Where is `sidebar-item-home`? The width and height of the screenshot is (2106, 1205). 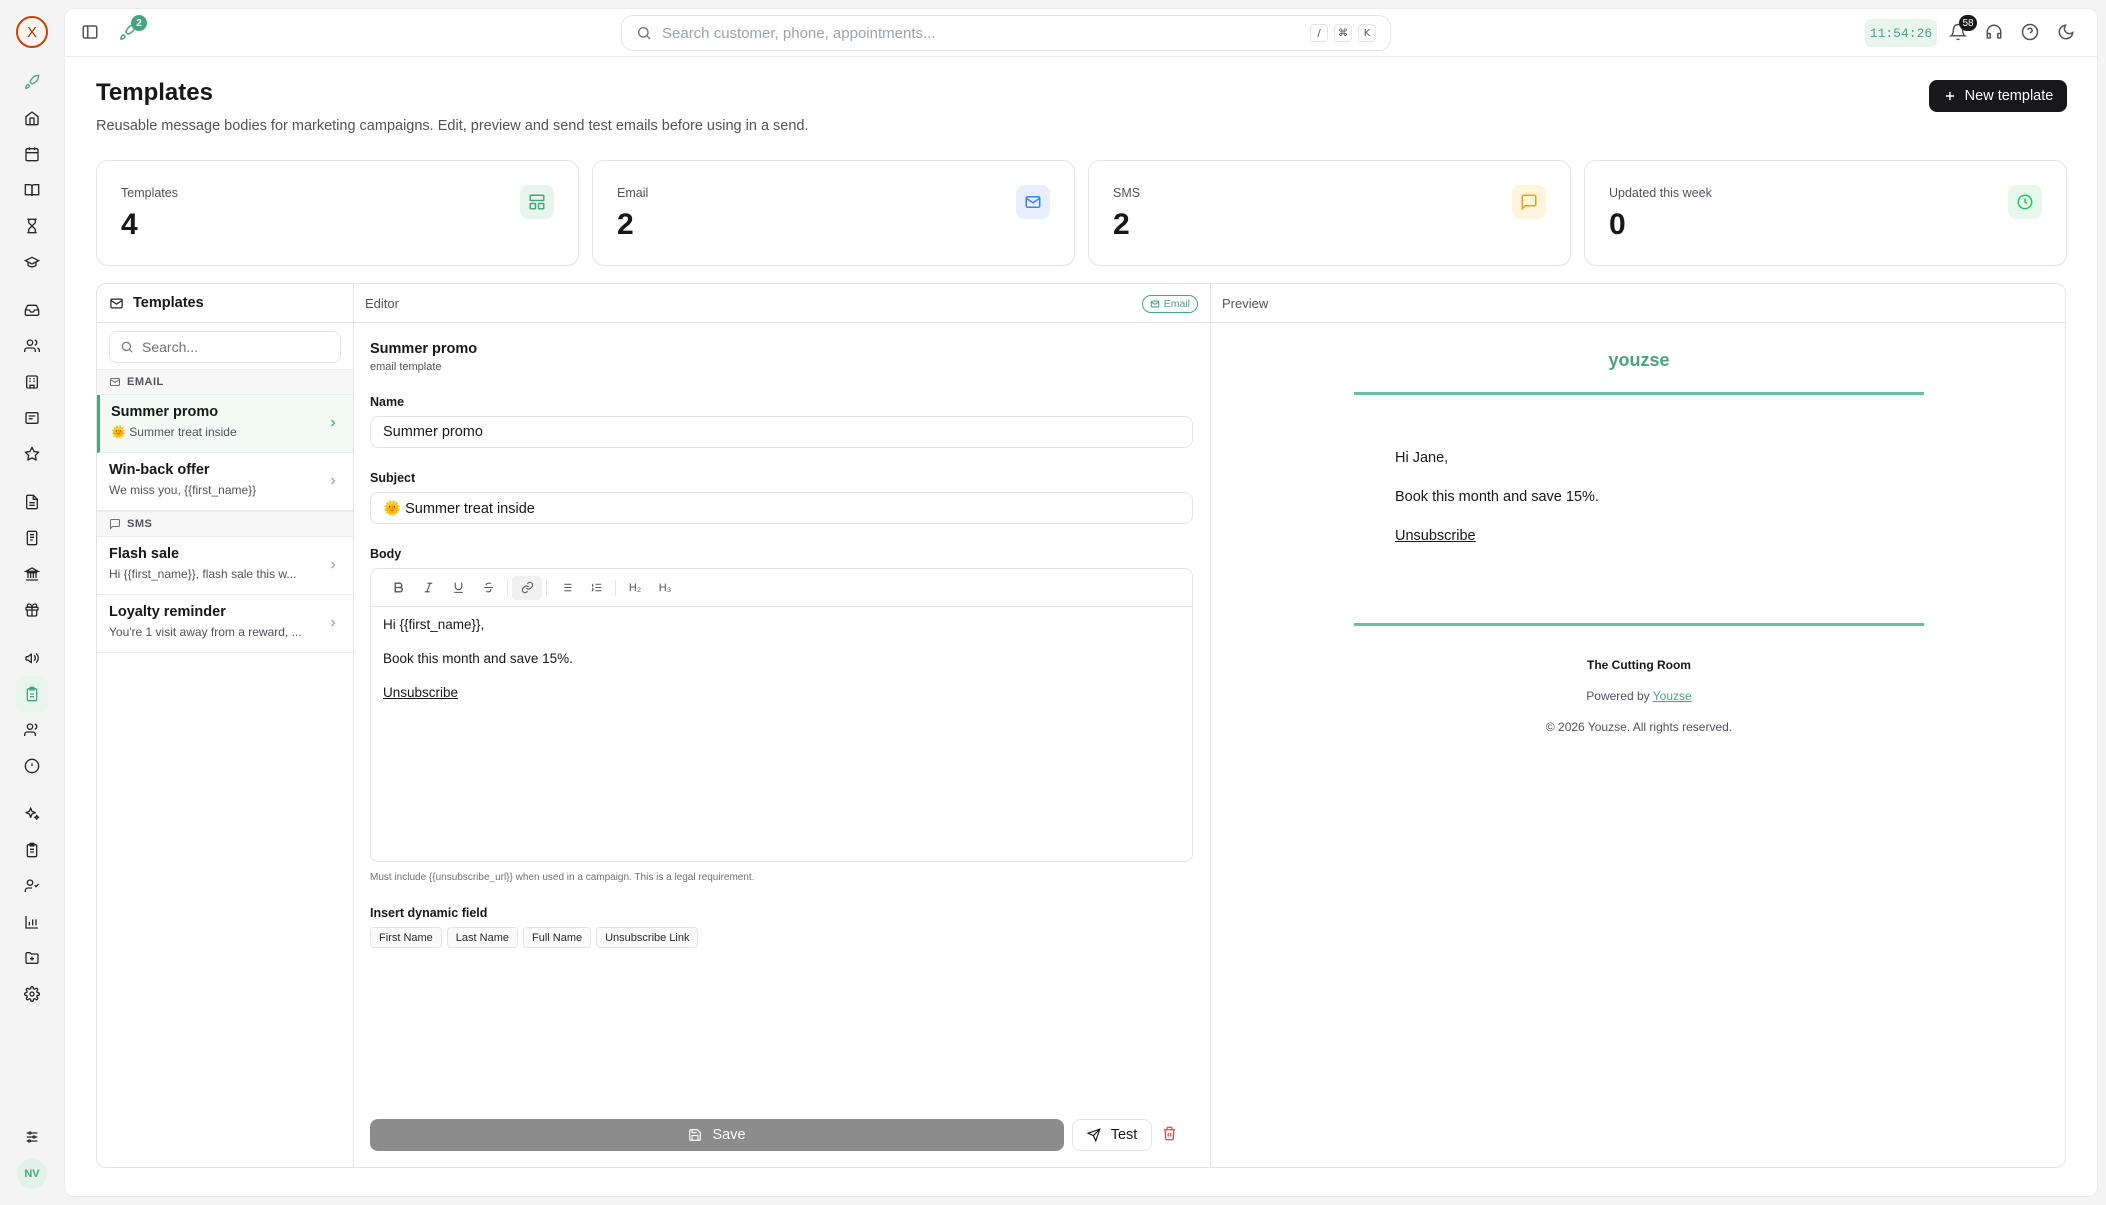 sidebar-item-home is located at coordinates (32, 118).